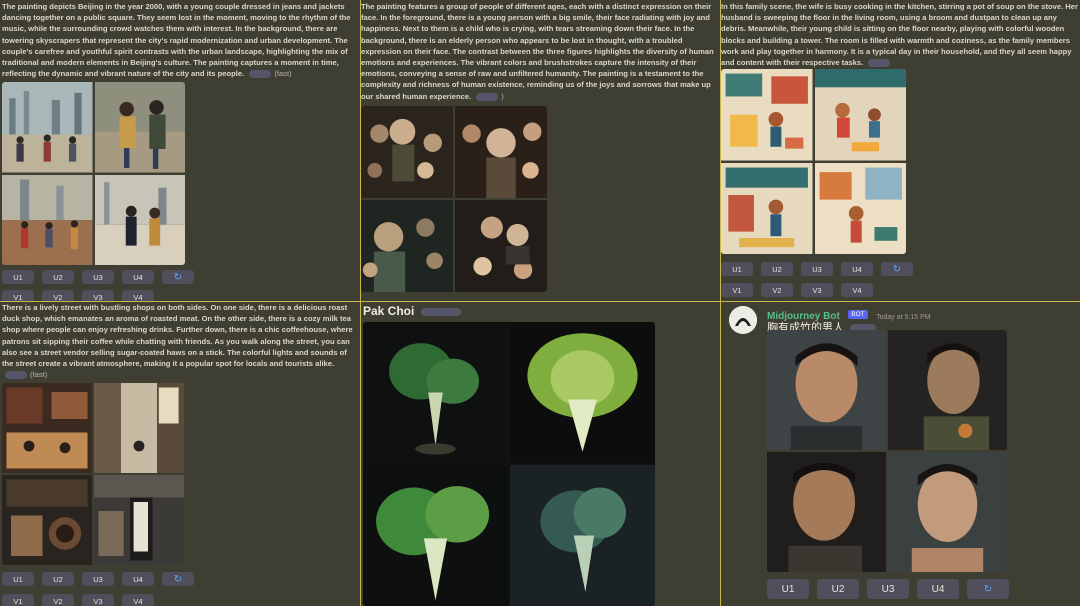 This screenshot has width=1080, height=606. What do you see at coordinates (743, 320) in the screenshot?
I see `avatar` at bounding box center [743, 320].